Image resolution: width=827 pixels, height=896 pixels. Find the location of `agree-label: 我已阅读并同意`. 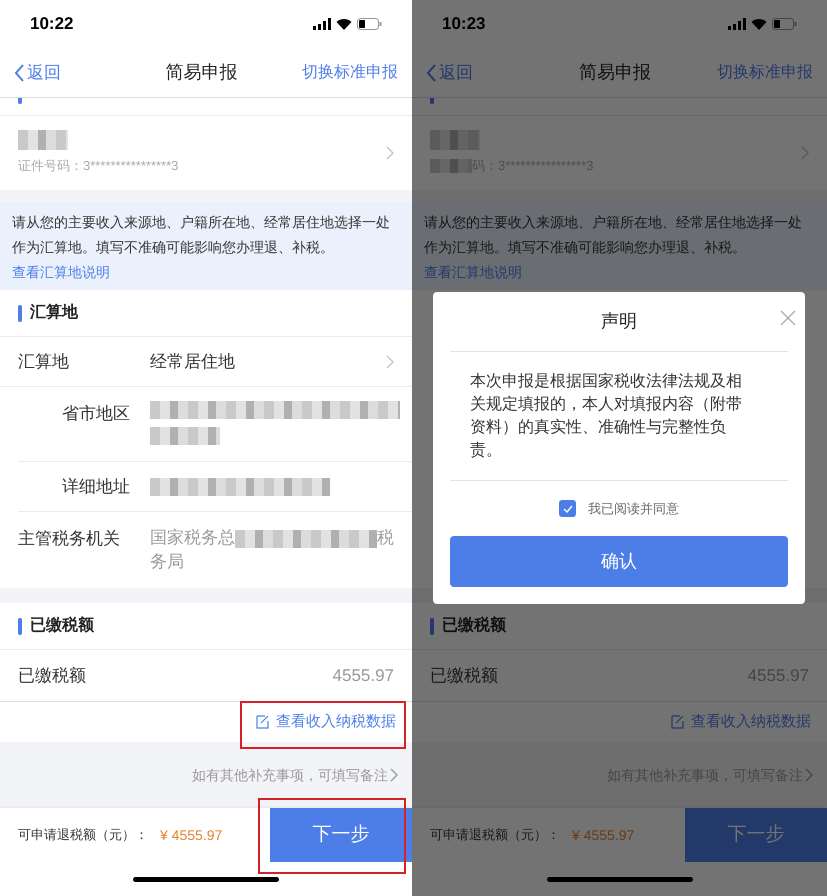

agree-label: 我已阅读并同意 is located at coordinates (633, 509).